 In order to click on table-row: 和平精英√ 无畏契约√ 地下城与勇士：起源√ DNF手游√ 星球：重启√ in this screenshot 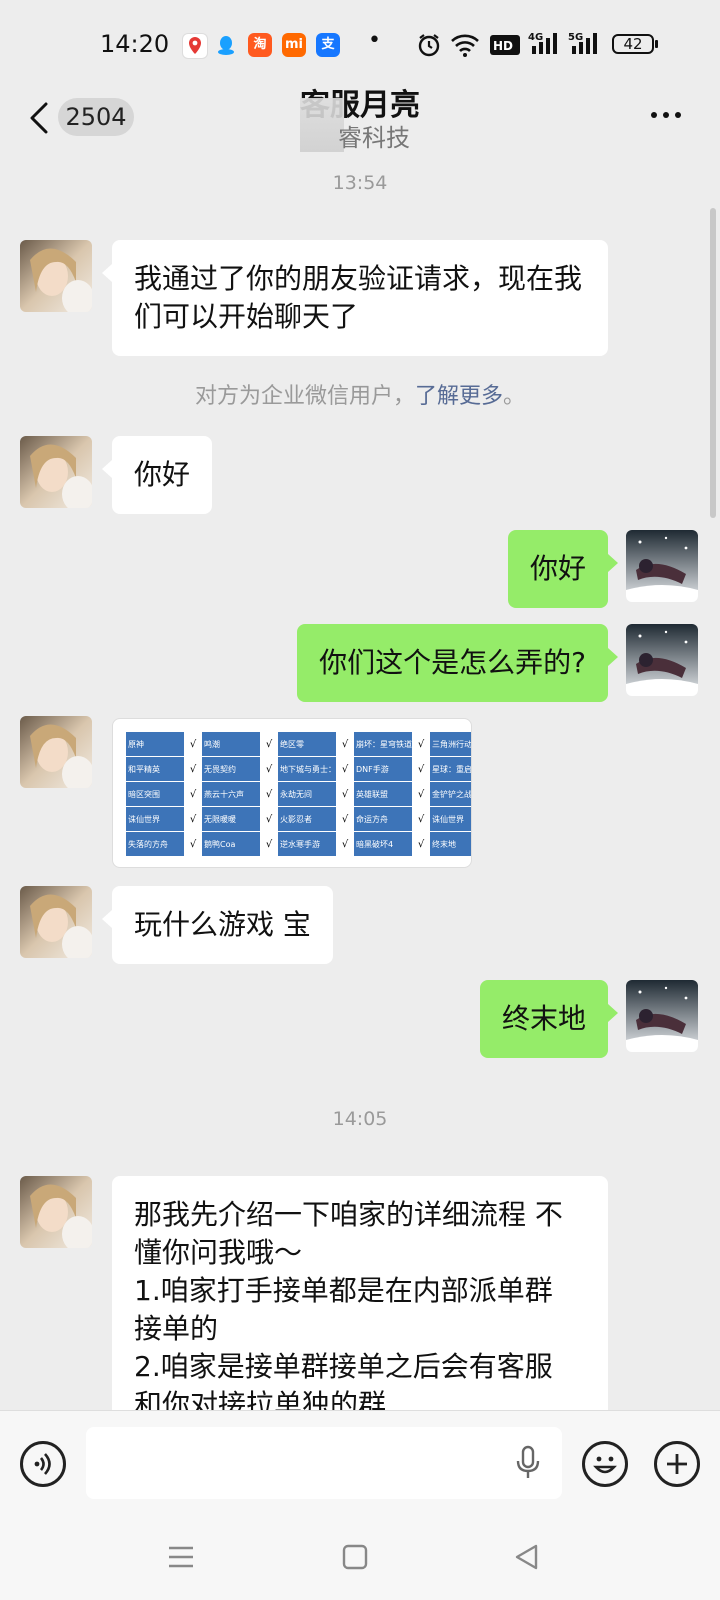, I will do `click(298, 769)`.